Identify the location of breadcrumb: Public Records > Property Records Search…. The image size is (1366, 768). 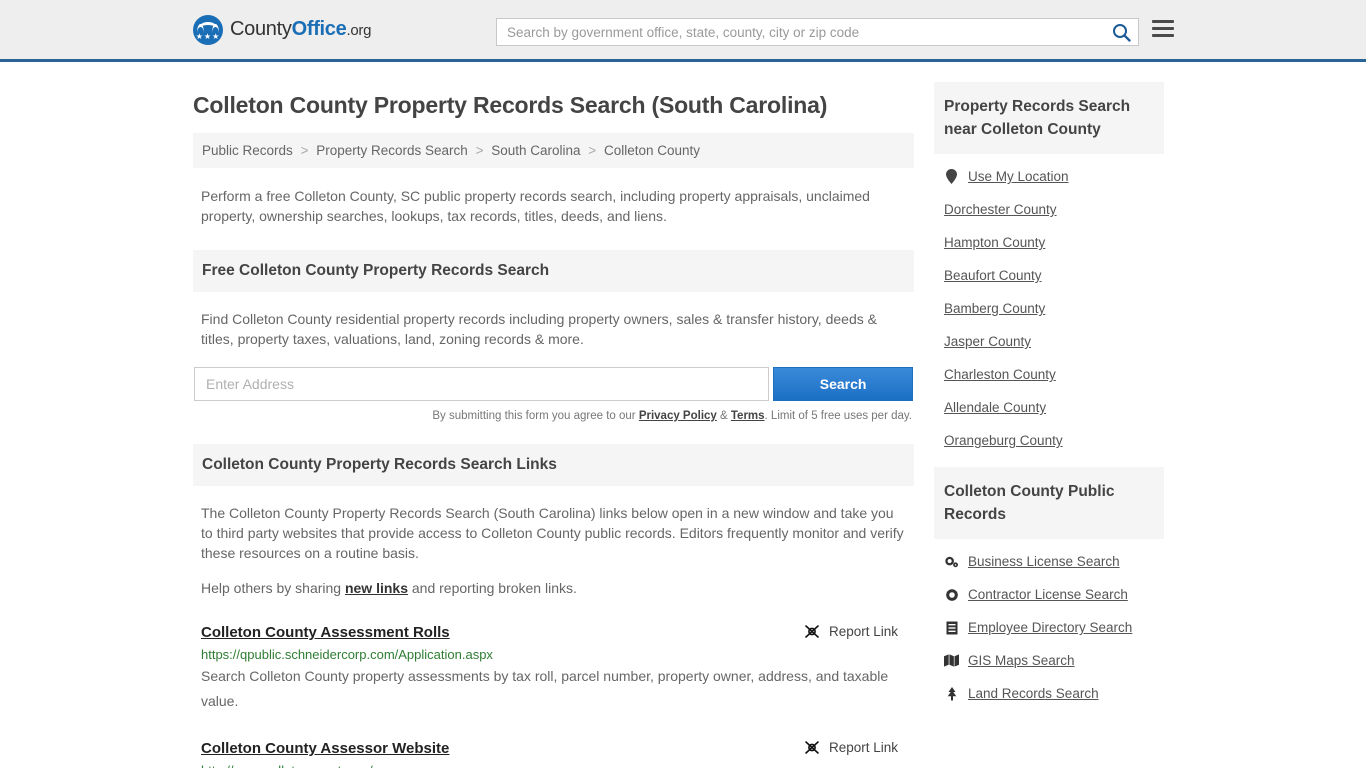
(553, 150).